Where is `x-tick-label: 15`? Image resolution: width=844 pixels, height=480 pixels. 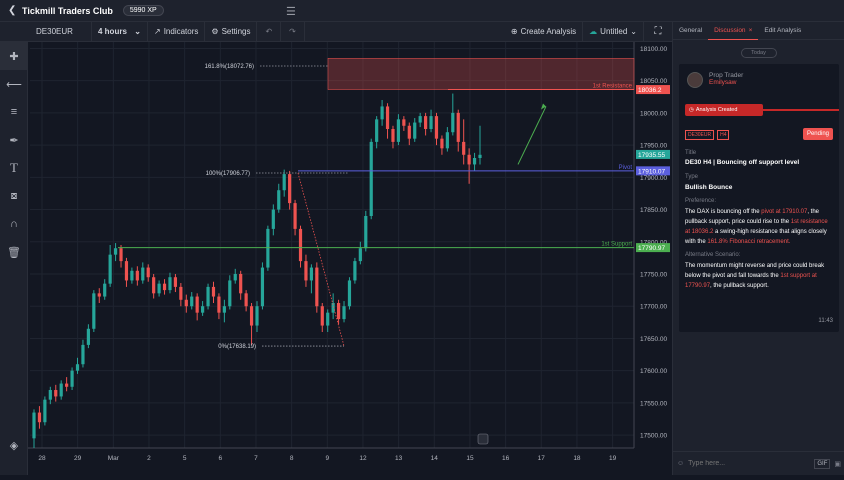
x-tick-label: 15 is located at coordinates (470, 458).